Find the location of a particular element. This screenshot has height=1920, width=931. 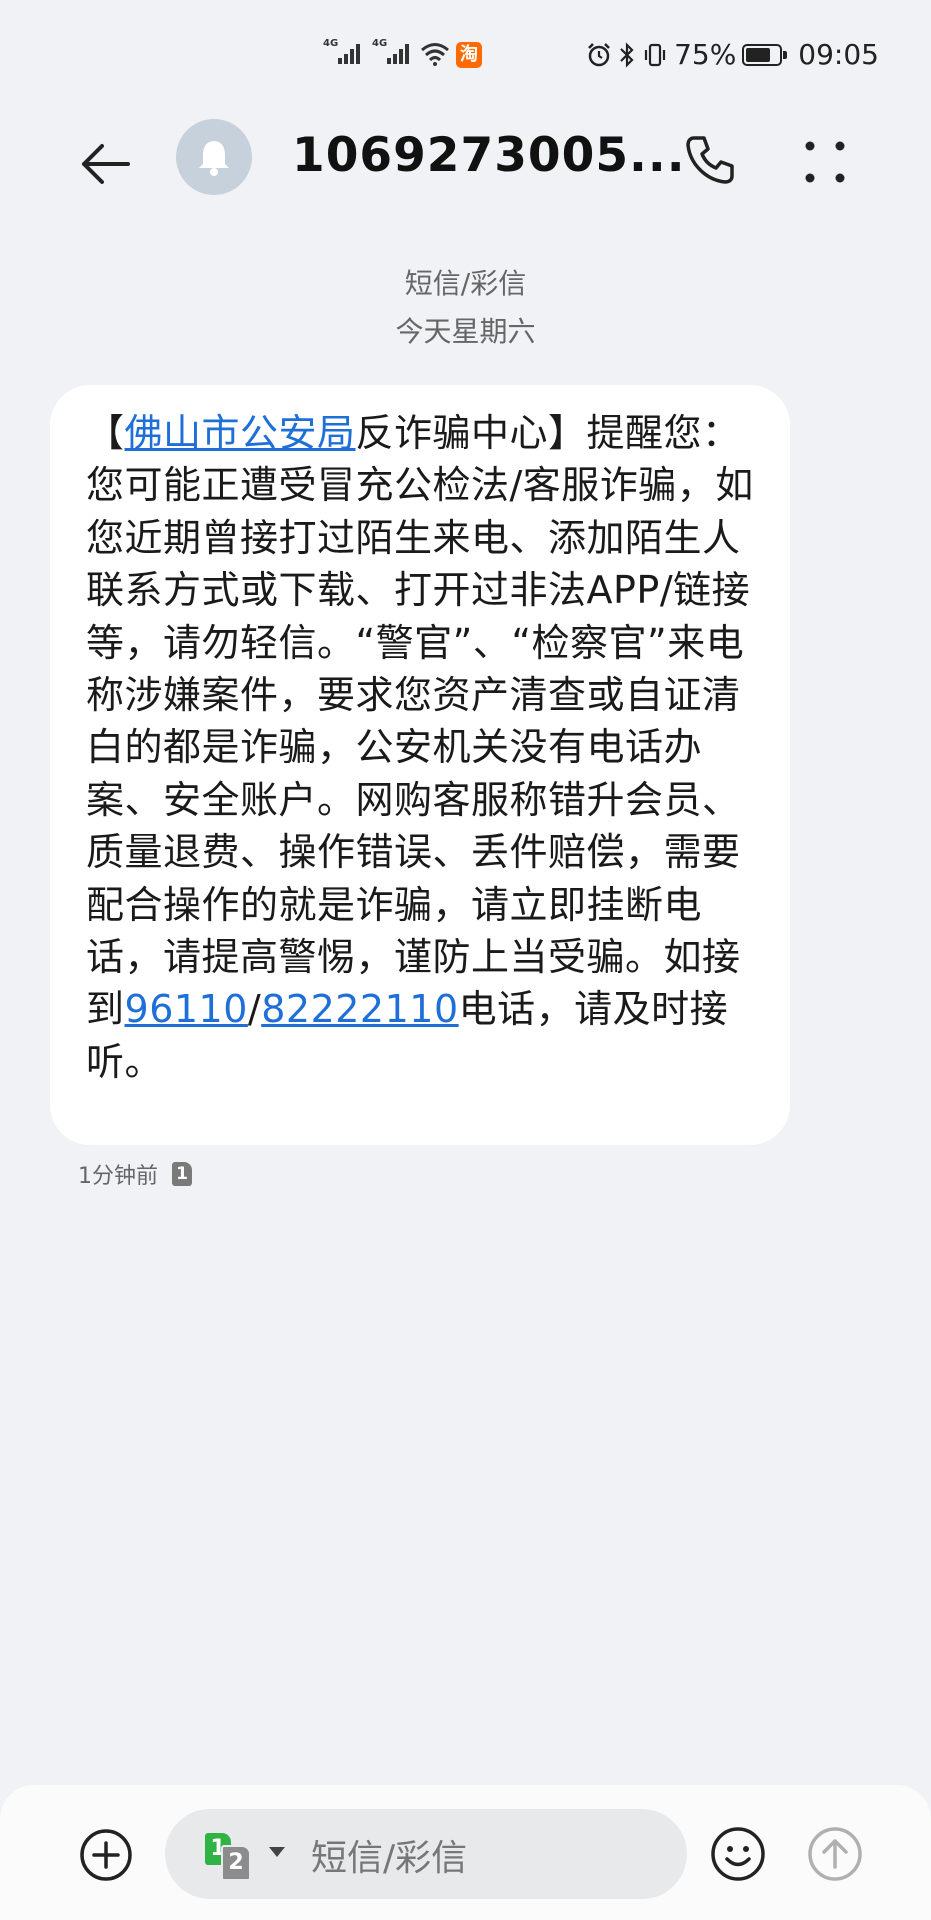

message-text-segment: 【 is located at coordinates (105, 433).